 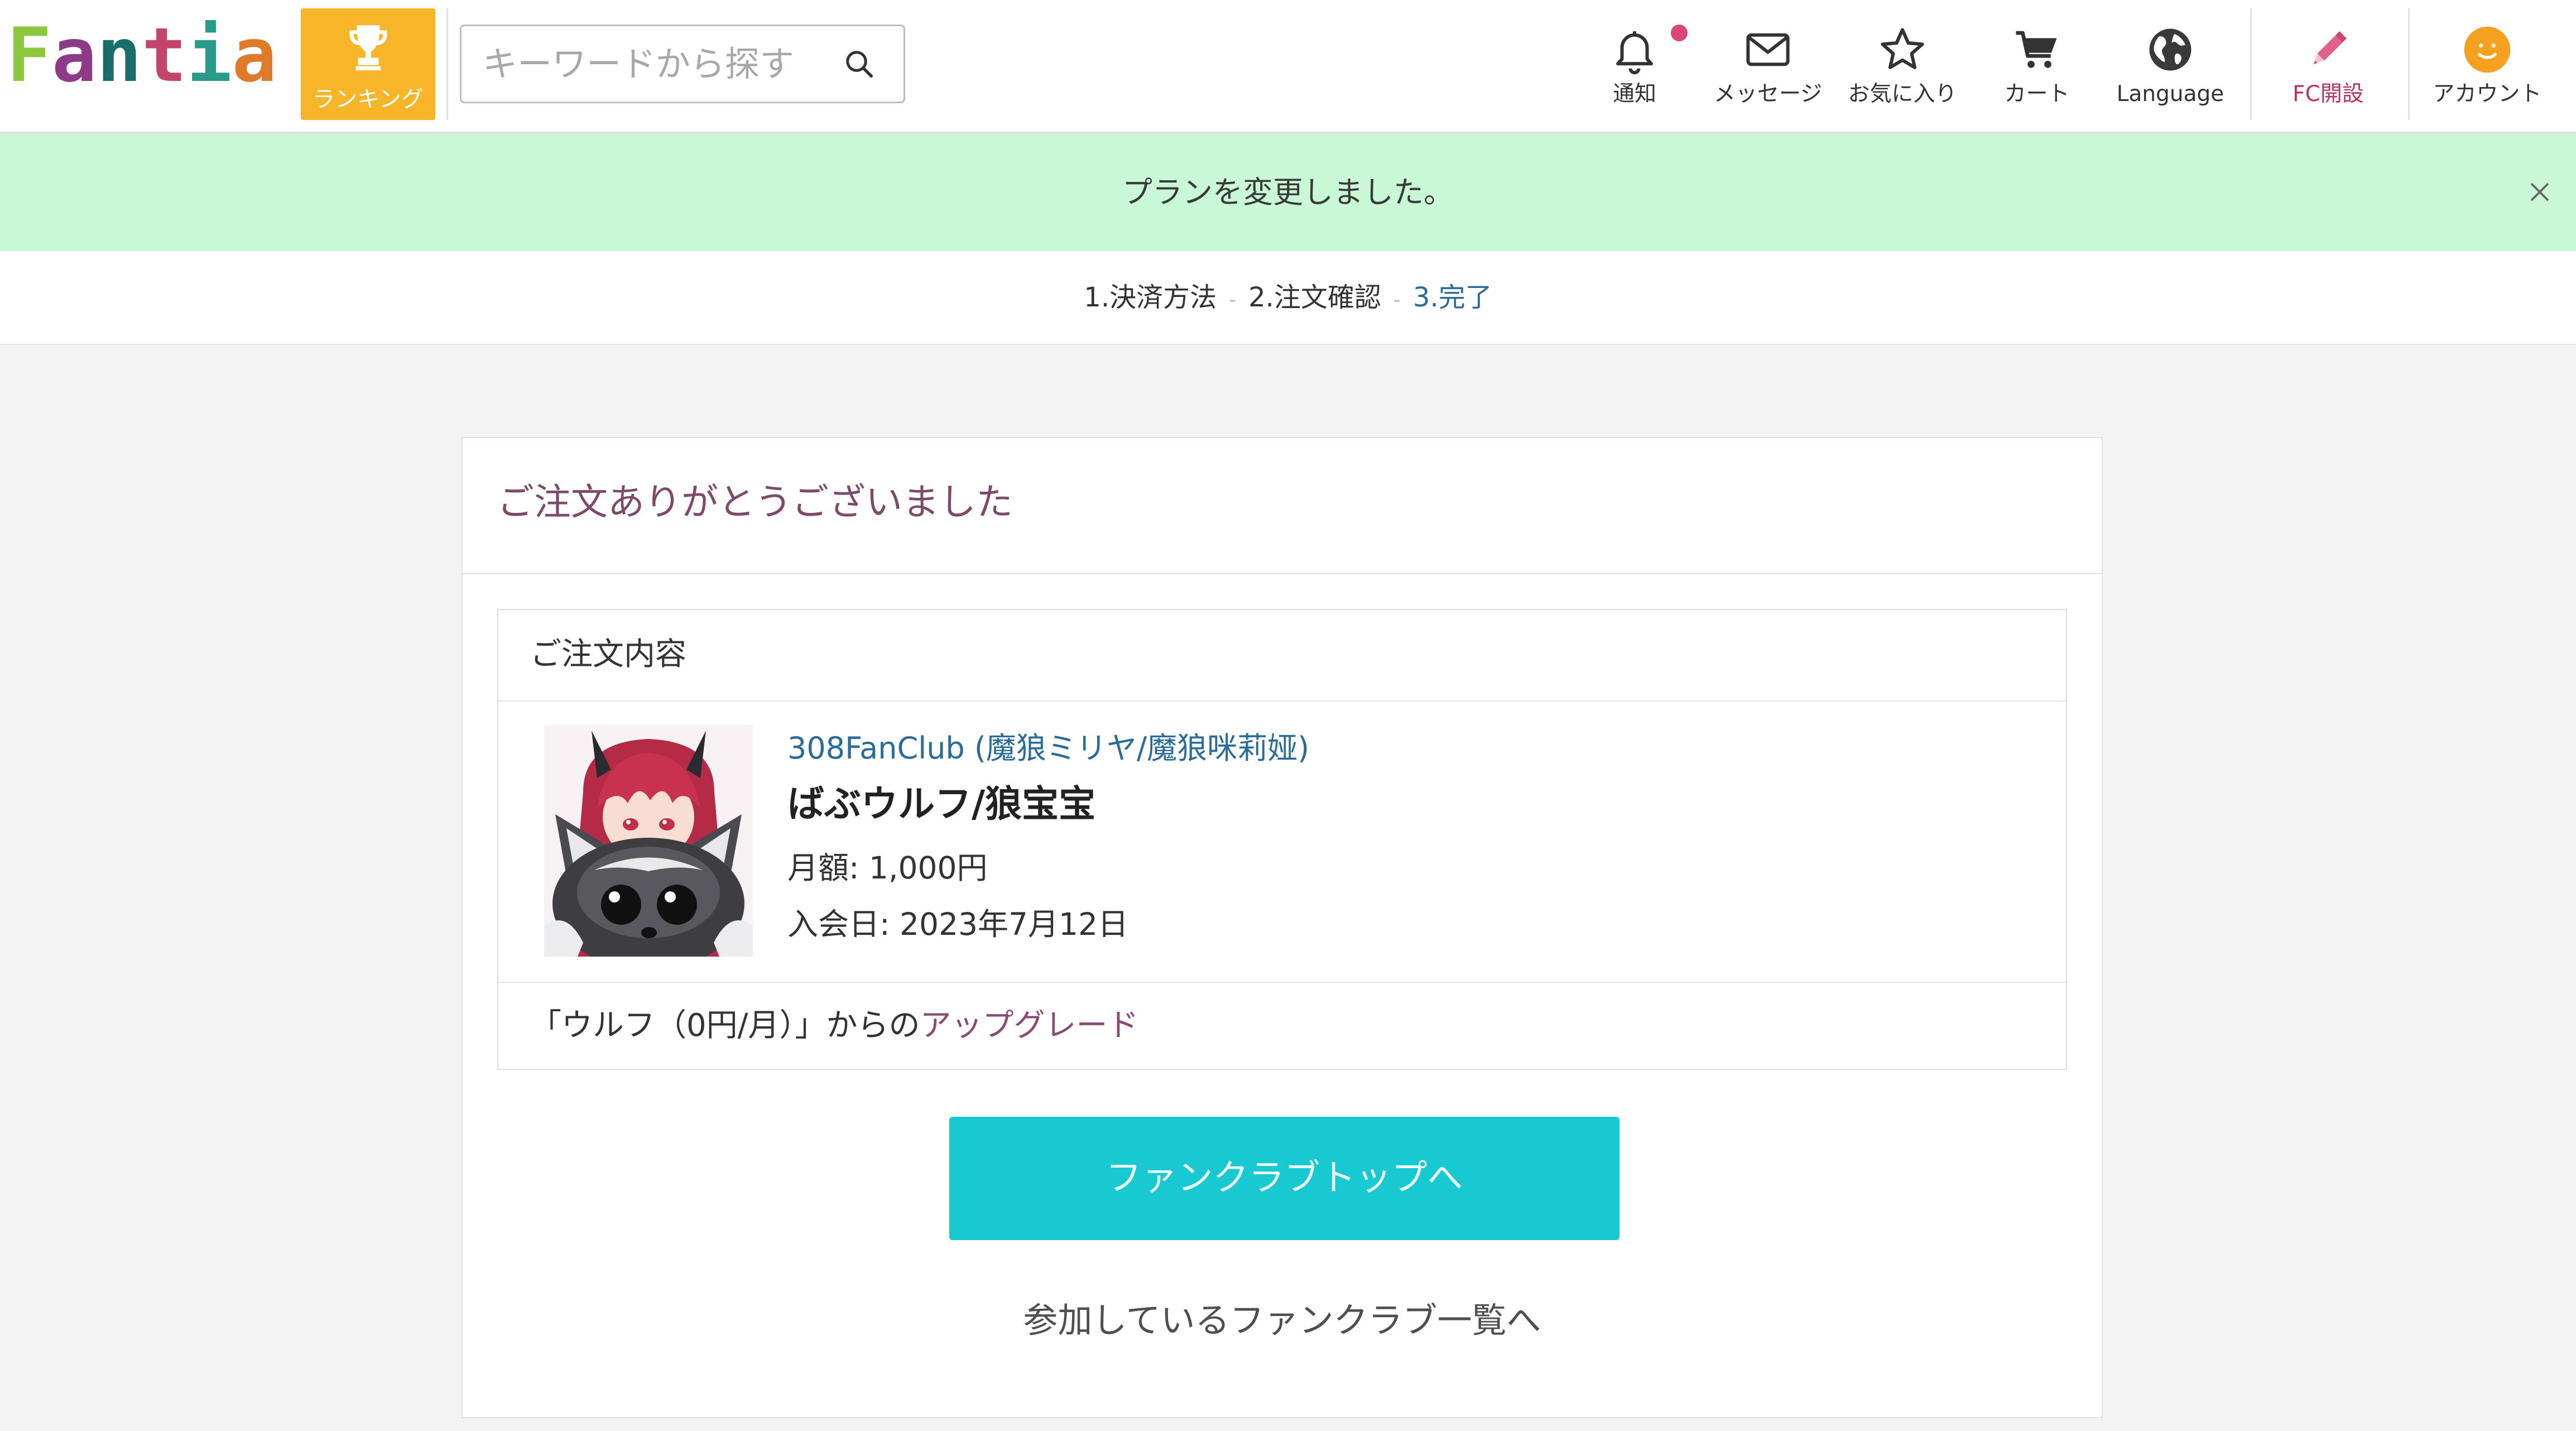 I want to click on search-box, so click(x=682, y=64).